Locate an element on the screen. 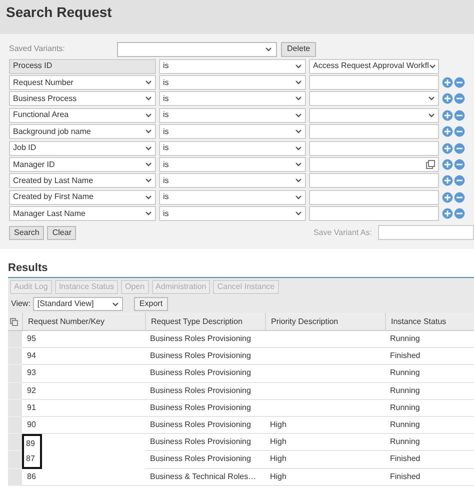  column-header: Request Type Description is located at coordinates (205, 321).